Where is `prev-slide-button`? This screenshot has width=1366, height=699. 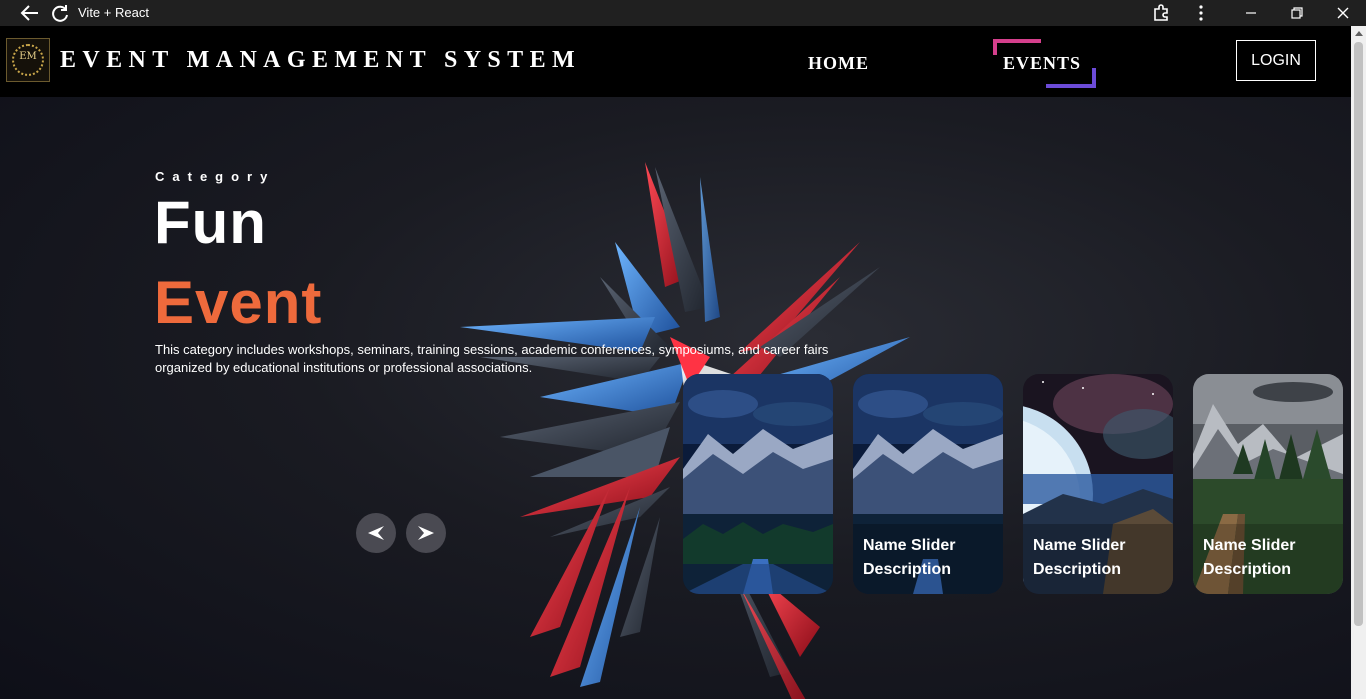
prev-slide-button is located at coordinates (376, 533).